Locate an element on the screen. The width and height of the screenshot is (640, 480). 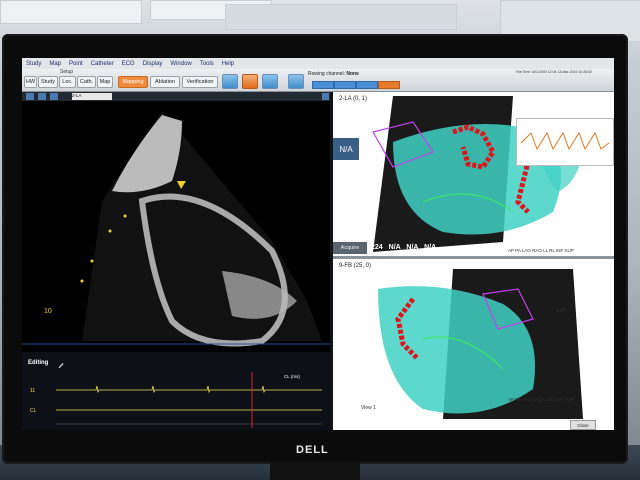
pen-icon is located at coordinates (42, 96).